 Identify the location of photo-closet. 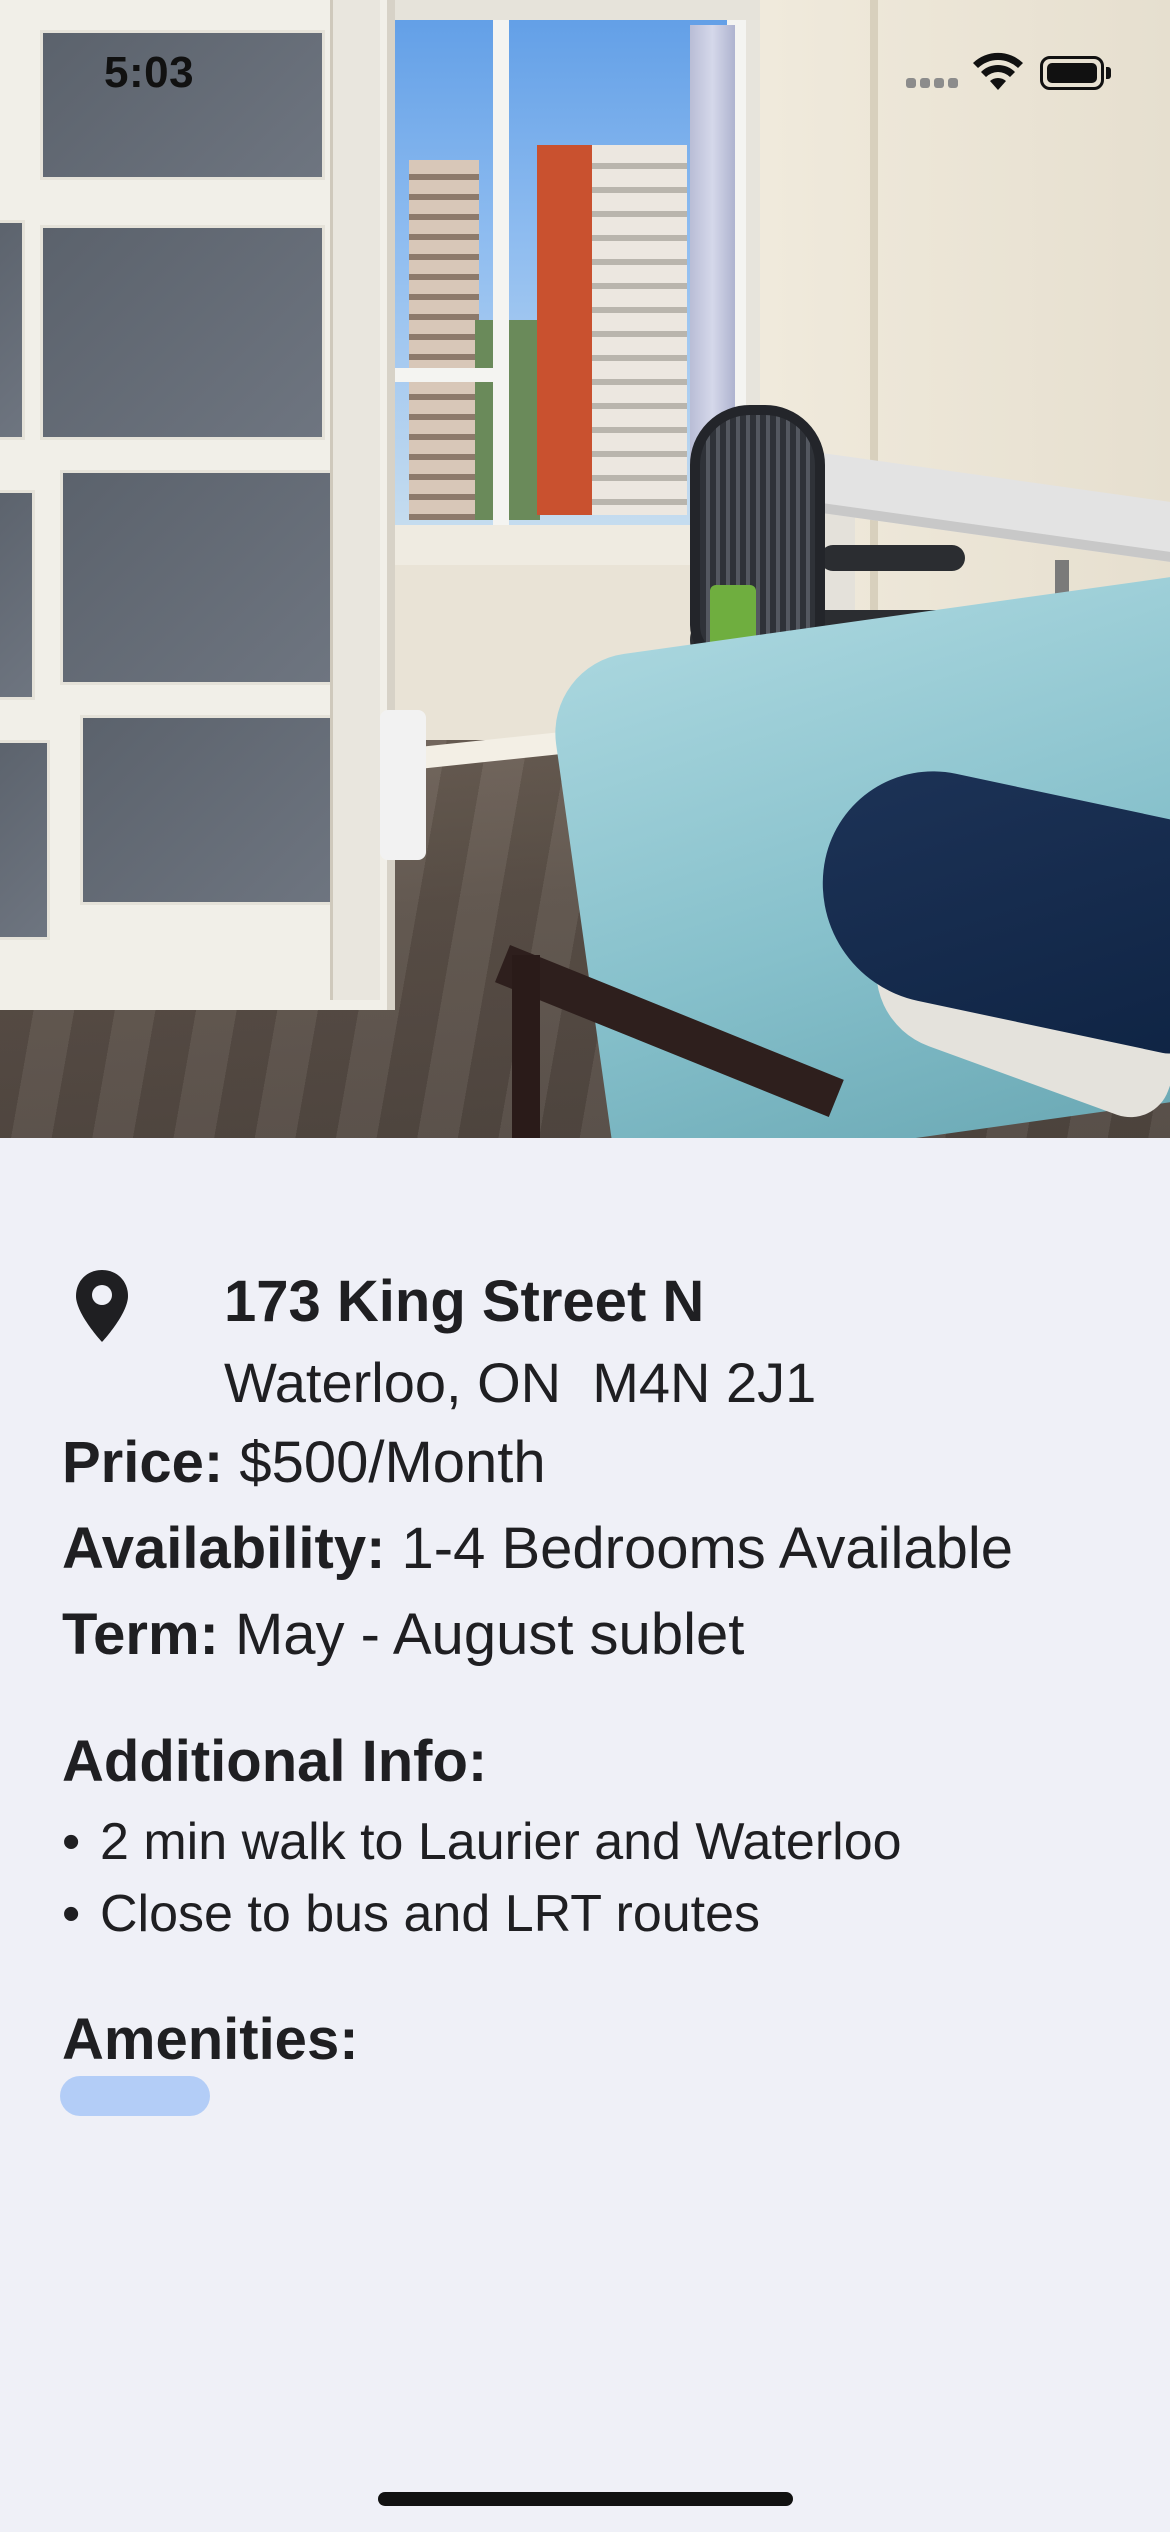
(197, 505).